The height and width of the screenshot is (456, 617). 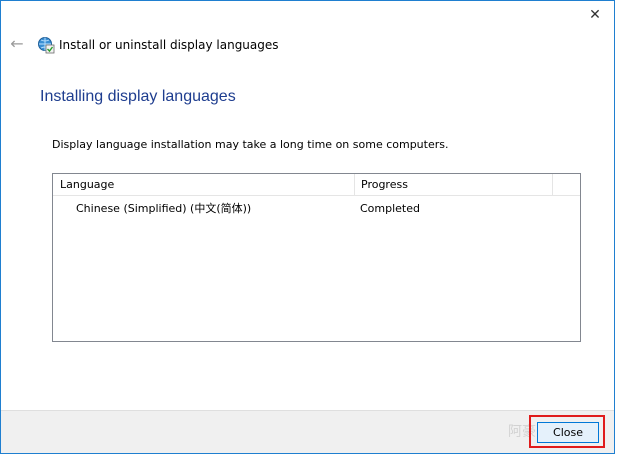 What do you see at coordinates (46, 45) in the screenshot?
I see `globe-language-icon` at bounding box center [46, 45].